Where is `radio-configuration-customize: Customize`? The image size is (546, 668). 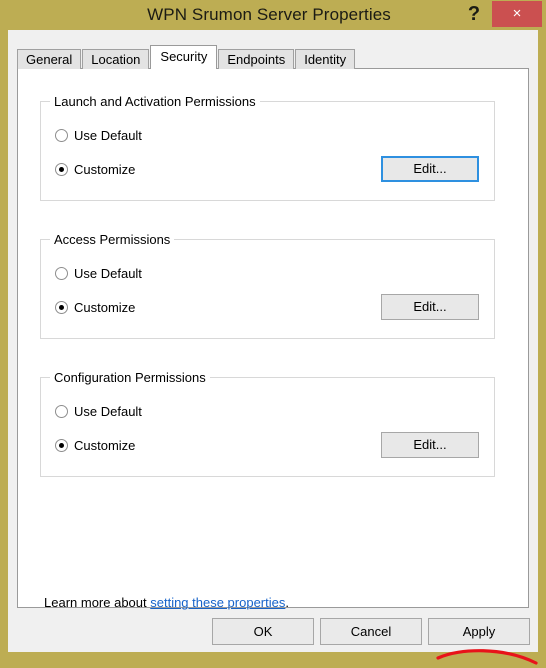
radio-configuration-customize: Customize is located at coordinates (95, 445).